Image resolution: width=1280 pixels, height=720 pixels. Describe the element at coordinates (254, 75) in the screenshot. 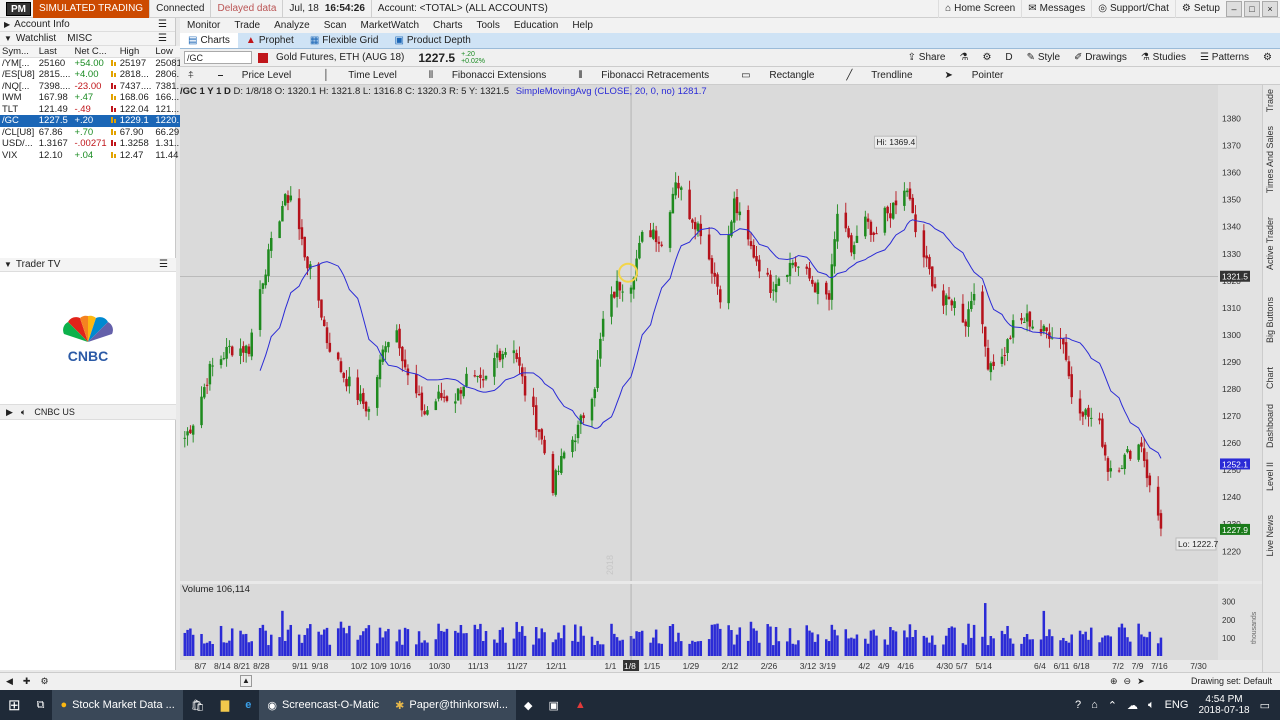

I see `tool-price-level: ⎯ Price Level` at that location.